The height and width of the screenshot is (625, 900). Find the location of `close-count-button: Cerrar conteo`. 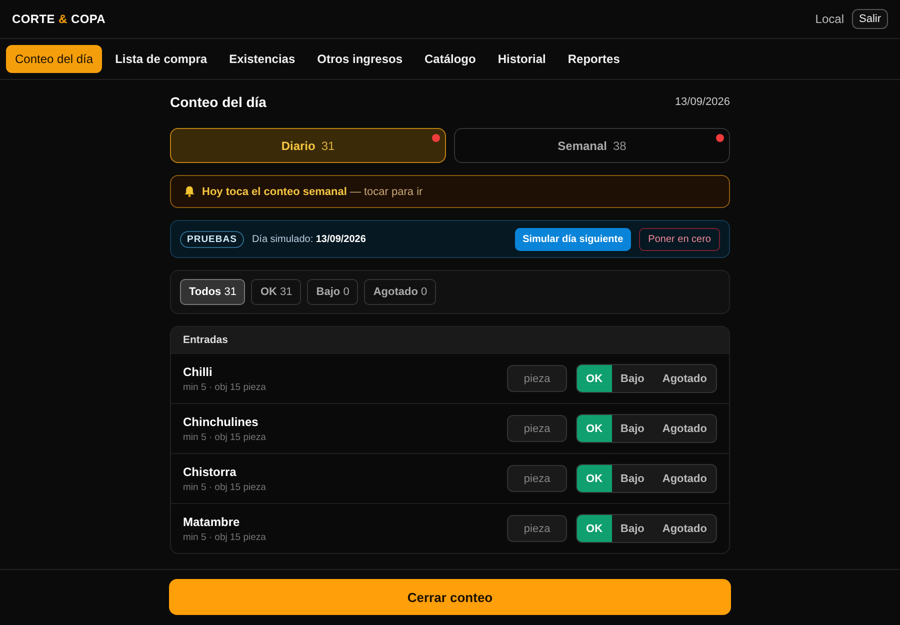

close-count-button: Cerrar conteo is located at coordinates (450, 597).